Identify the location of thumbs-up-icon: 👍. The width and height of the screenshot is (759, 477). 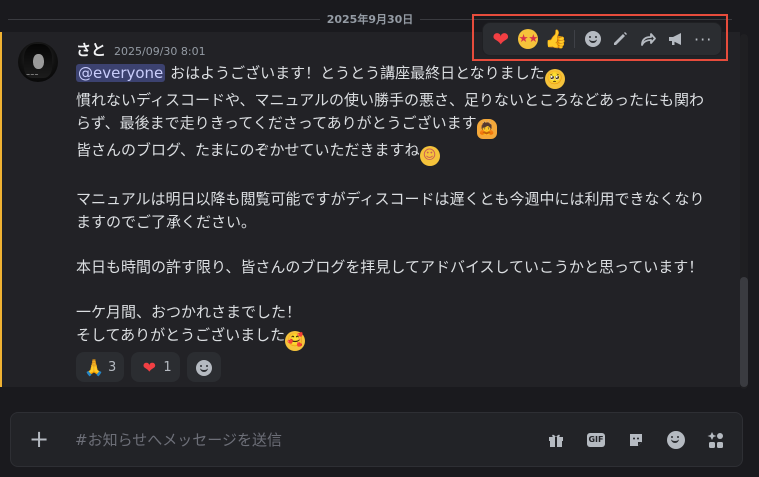
(556, 39).